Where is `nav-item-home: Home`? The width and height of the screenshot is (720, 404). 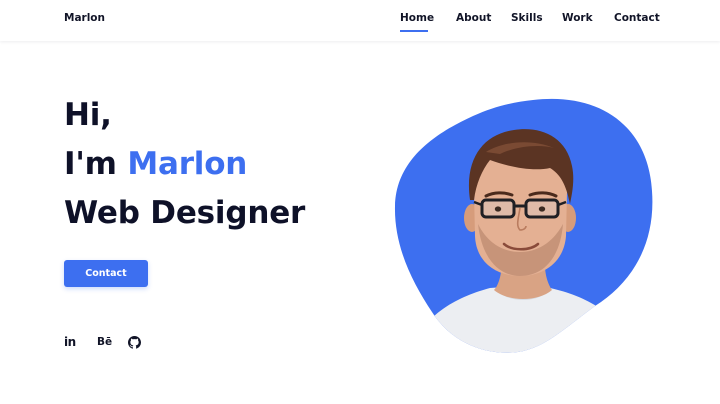
nav-item-home: Home is located at coordinates (417, 18).